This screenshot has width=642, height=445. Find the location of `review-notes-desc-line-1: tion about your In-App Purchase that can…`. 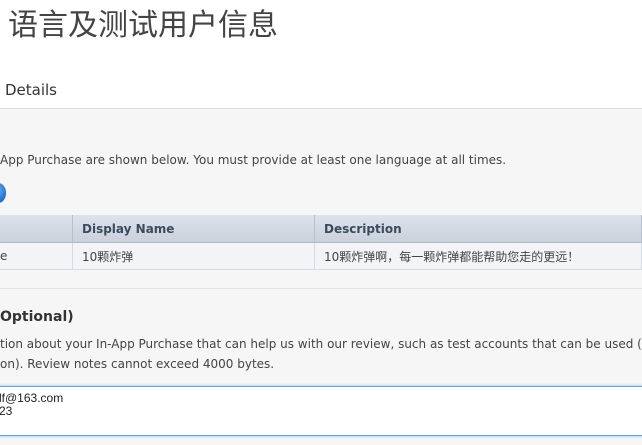

review-notes-desc-line-1: tion about your In-App Purchase that can… is located at coordinates (321, 344).